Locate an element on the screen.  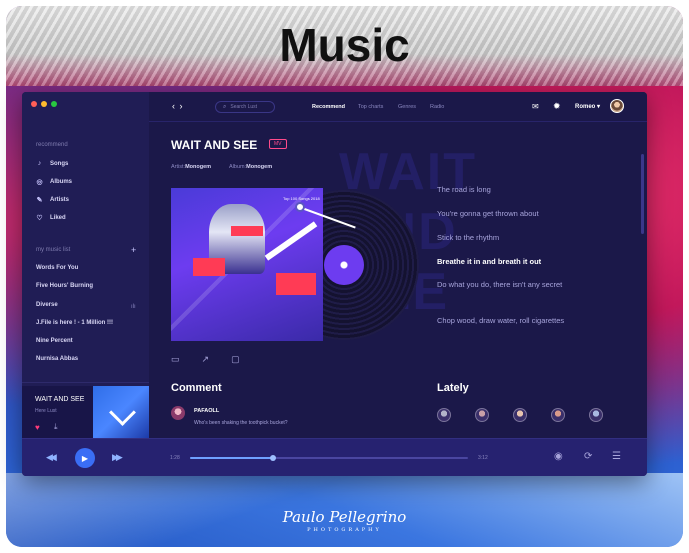
lately-section-title: Lately is located at coordinates (453, 388).